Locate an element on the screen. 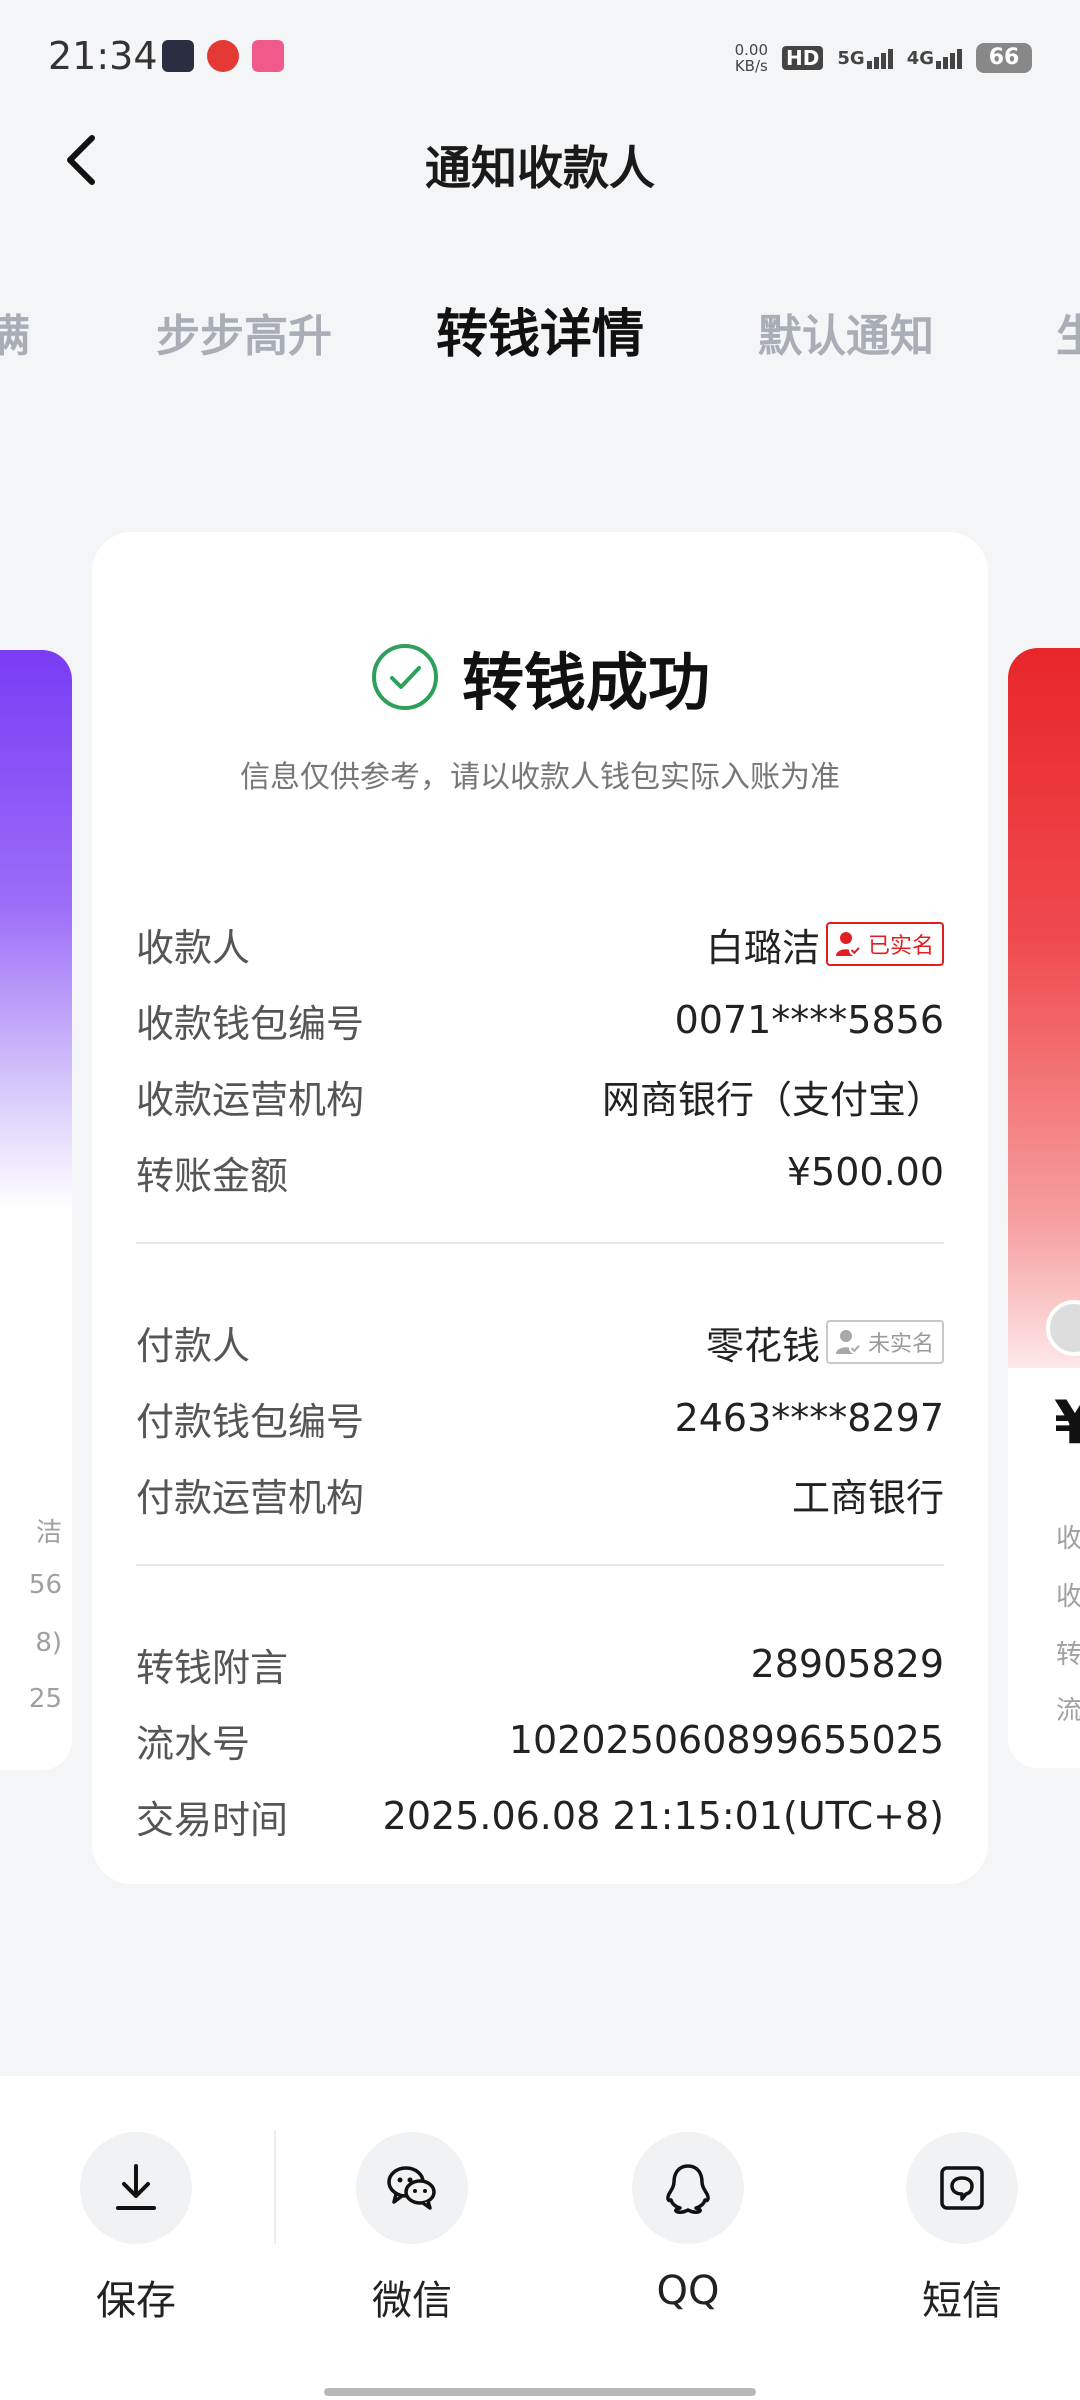  save-button: 保存 is located at coordinates (136, 2229).